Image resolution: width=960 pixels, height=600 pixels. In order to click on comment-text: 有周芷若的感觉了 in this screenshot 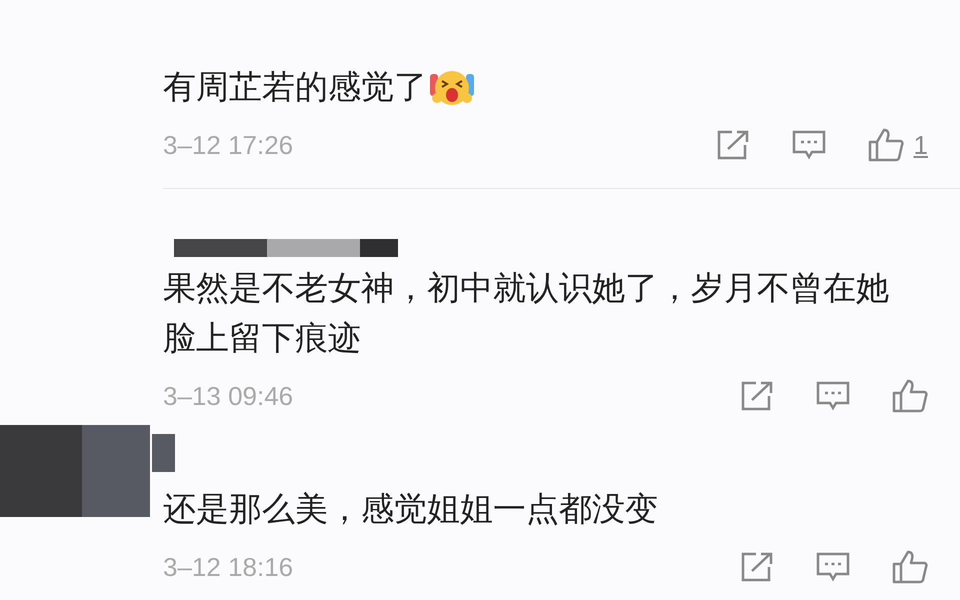, I will do `click(295, 87)`.